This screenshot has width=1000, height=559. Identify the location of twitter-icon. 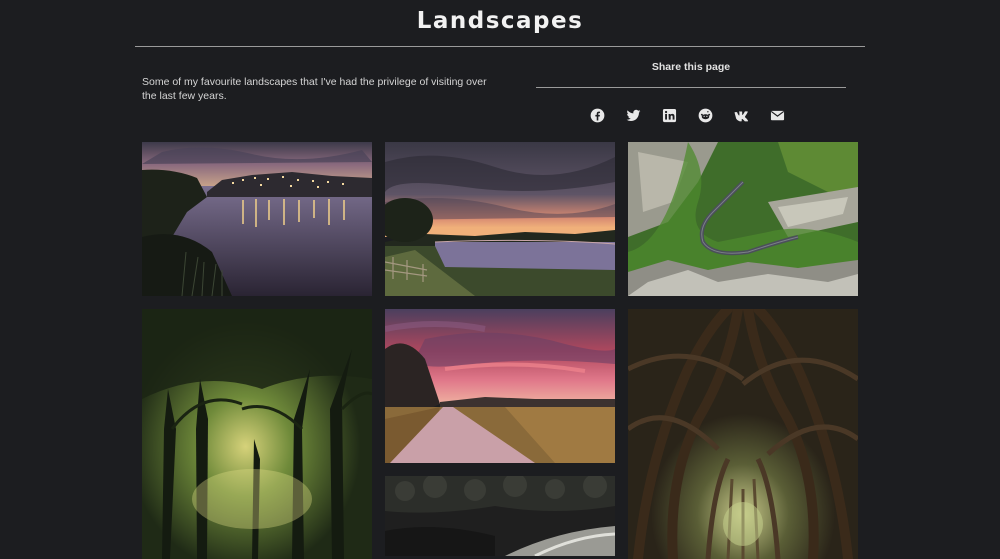
(644, 115).